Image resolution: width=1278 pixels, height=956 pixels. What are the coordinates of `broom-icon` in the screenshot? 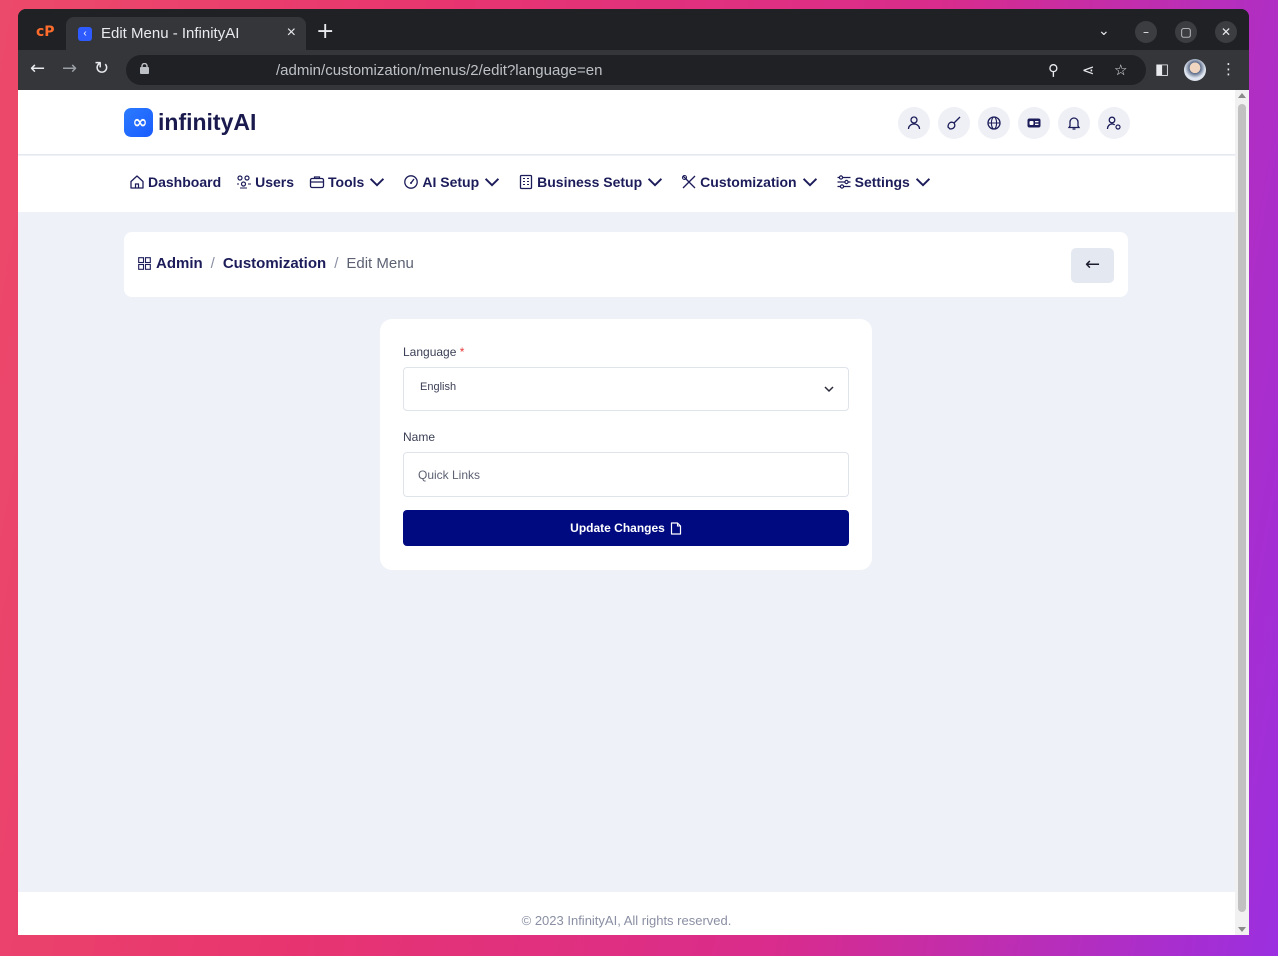 It's located at (954, 123).